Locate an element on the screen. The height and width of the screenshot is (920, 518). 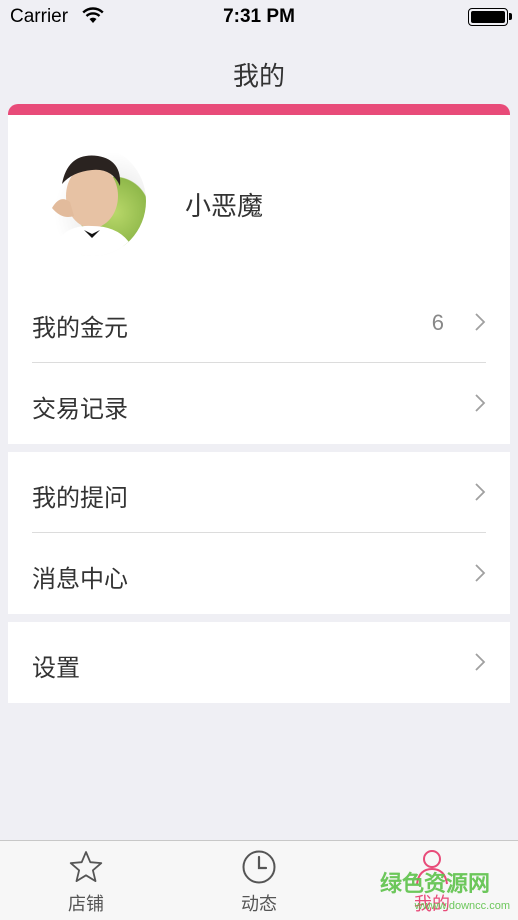
watermark-url: wwww.downcc.com is located at coordinates (462, 906).